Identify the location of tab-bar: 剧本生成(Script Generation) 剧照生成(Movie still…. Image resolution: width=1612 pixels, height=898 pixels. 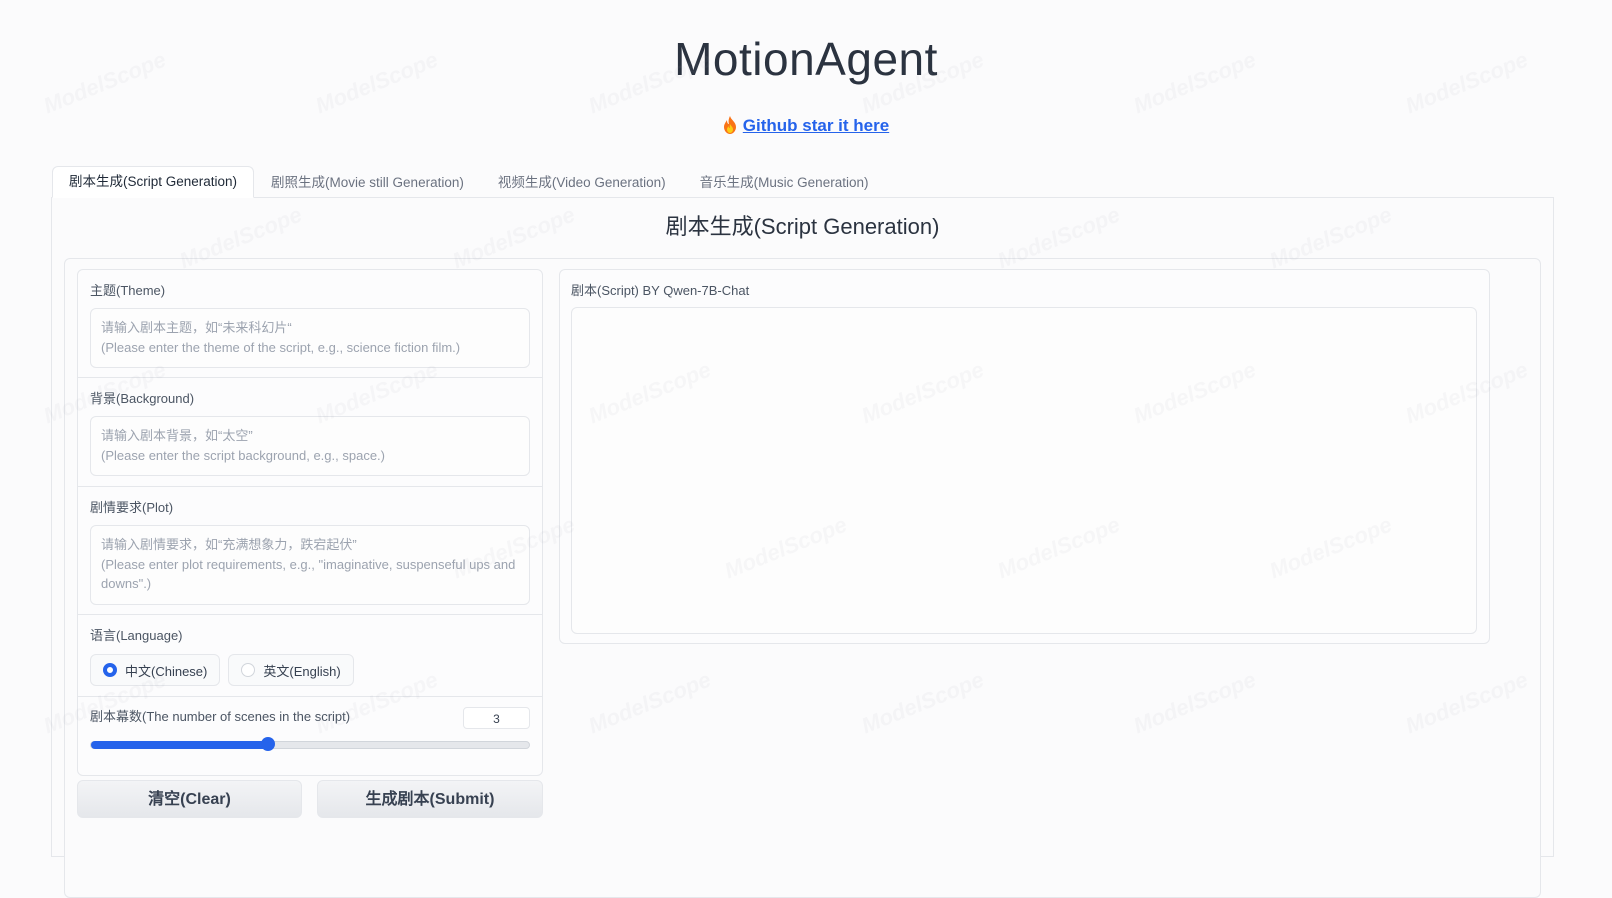
(469, 182).